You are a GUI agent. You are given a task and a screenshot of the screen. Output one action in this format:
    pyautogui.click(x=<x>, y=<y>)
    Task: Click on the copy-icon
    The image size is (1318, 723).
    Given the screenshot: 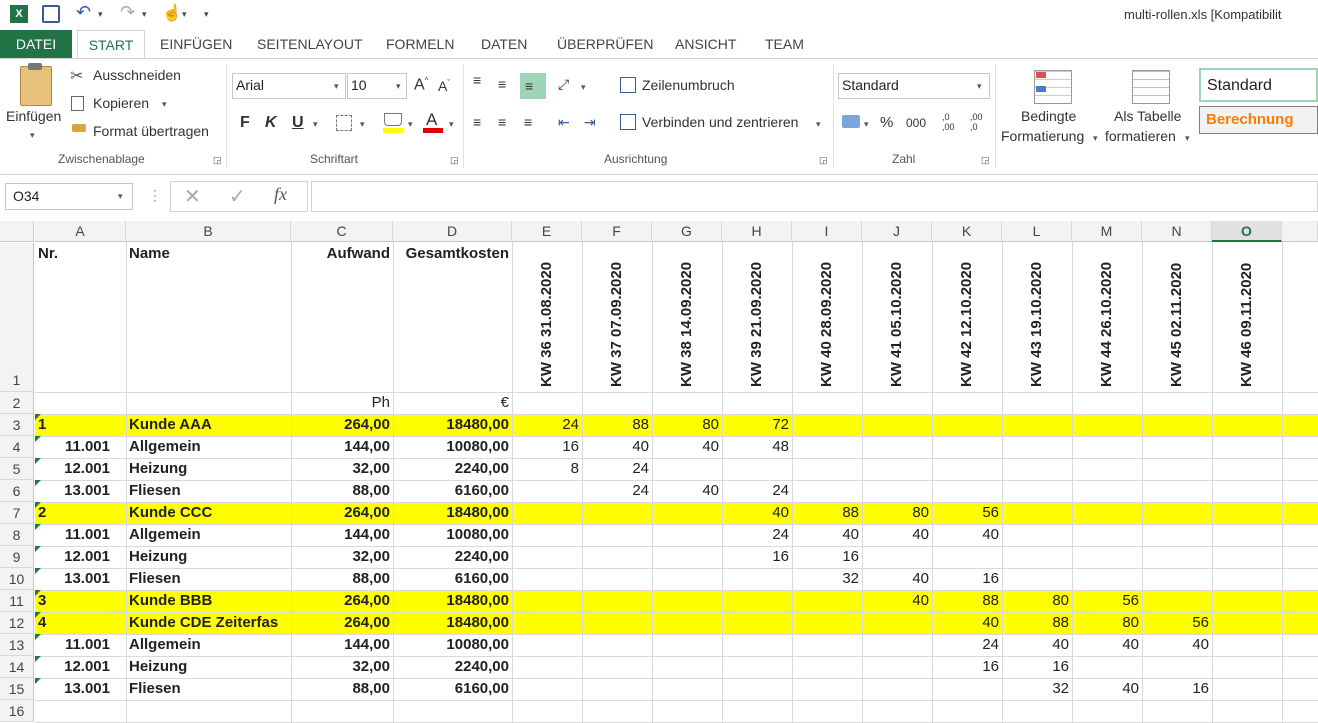 What is the action you would take?
    pyautogui.click(x=77, y=103)
    